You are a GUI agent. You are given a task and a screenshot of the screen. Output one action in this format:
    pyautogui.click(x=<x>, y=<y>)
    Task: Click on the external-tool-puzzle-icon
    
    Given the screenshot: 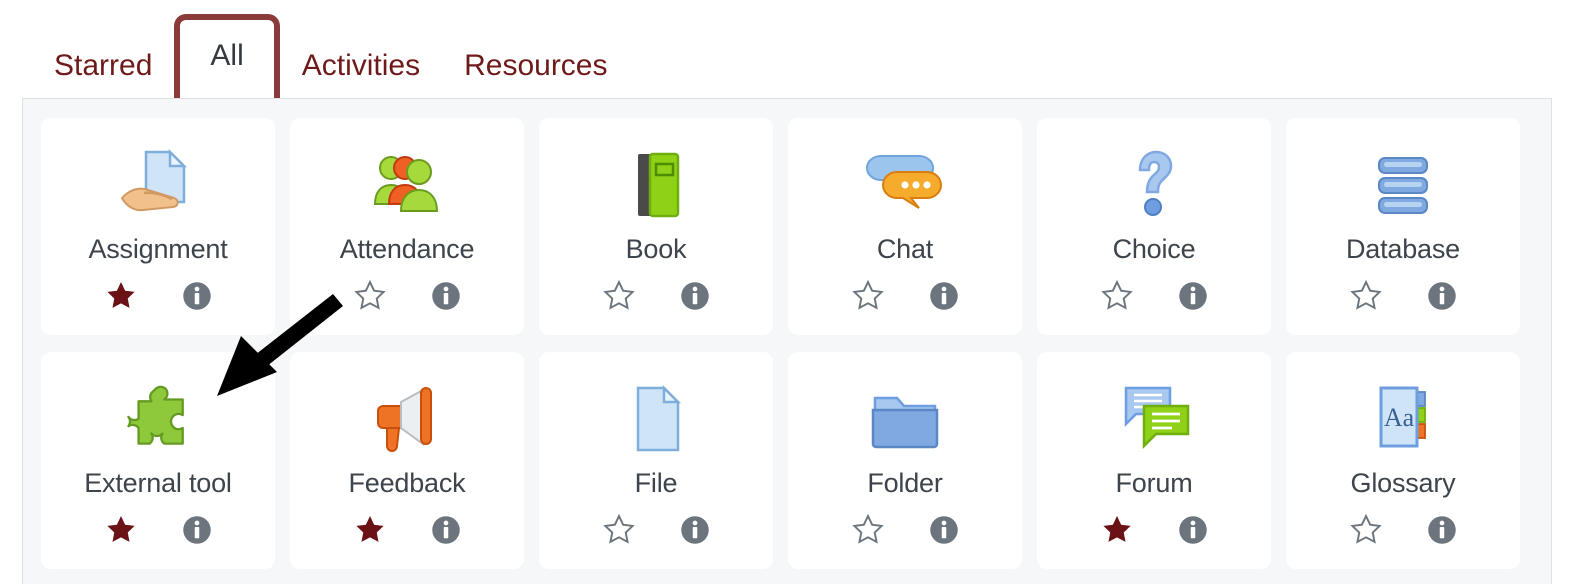 What is the action you would take?
    pyautogui.click(x=158, y=419)
    